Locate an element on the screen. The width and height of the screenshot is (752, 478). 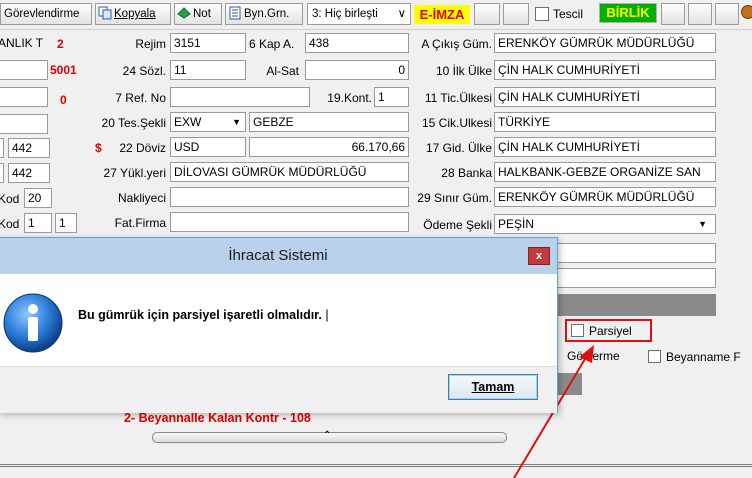
dialog-button-bar: Tamam is located at coordinates (278, 389).